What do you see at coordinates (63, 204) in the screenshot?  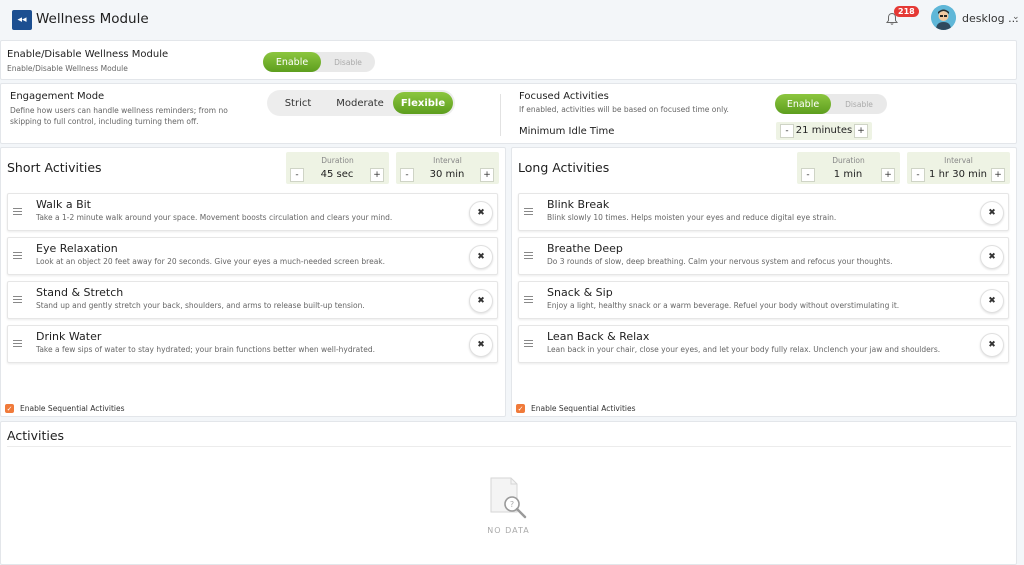 I see `activity-name: Walk a Bit` at bounding box center [63, 204].